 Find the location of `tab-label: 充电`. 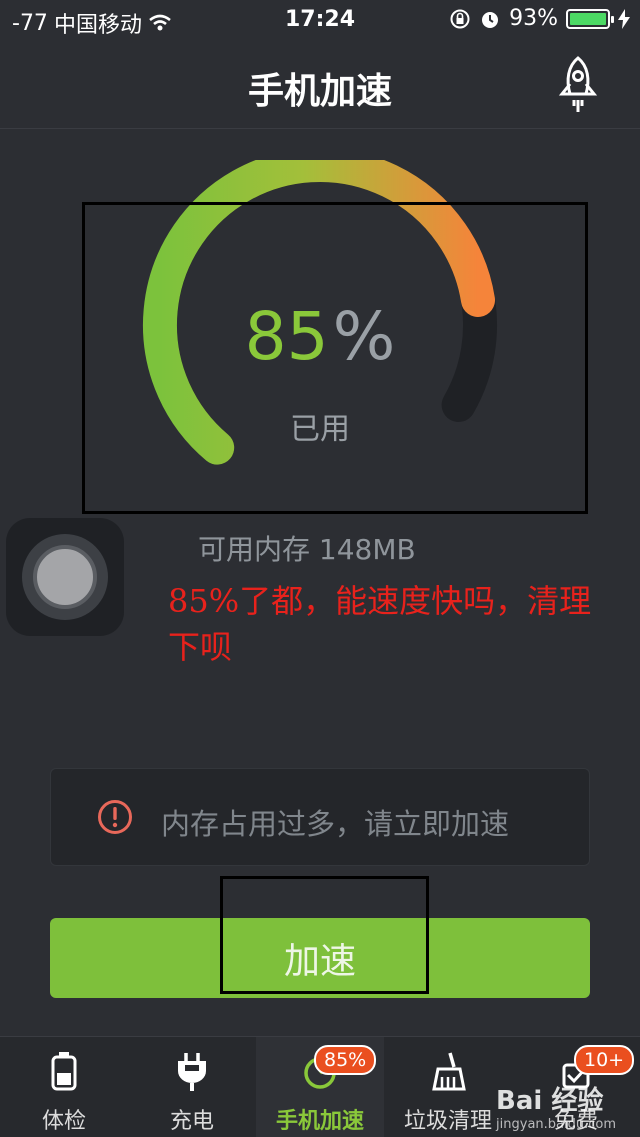

tab-label: 充电 is located at coordinates (191, 1121).